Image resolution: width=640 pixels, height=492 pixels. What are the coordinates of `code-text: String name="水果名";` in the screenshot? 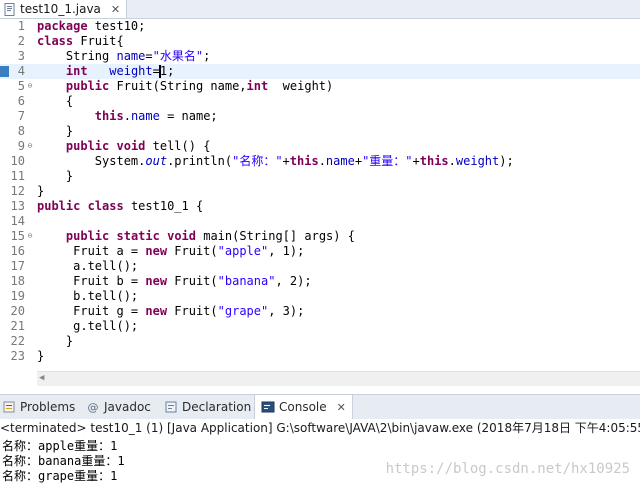 It's located at (124, 56).